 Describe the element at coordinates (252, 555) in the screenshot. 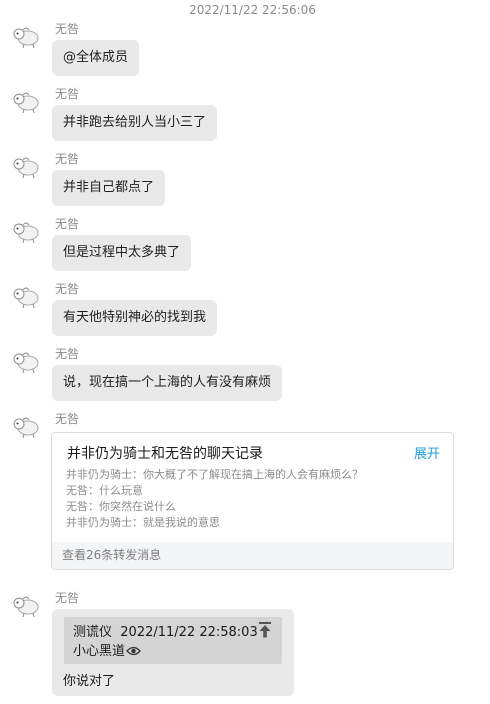

I see `view-forwarded-messages-link: 查看26条转发消息` at that location.